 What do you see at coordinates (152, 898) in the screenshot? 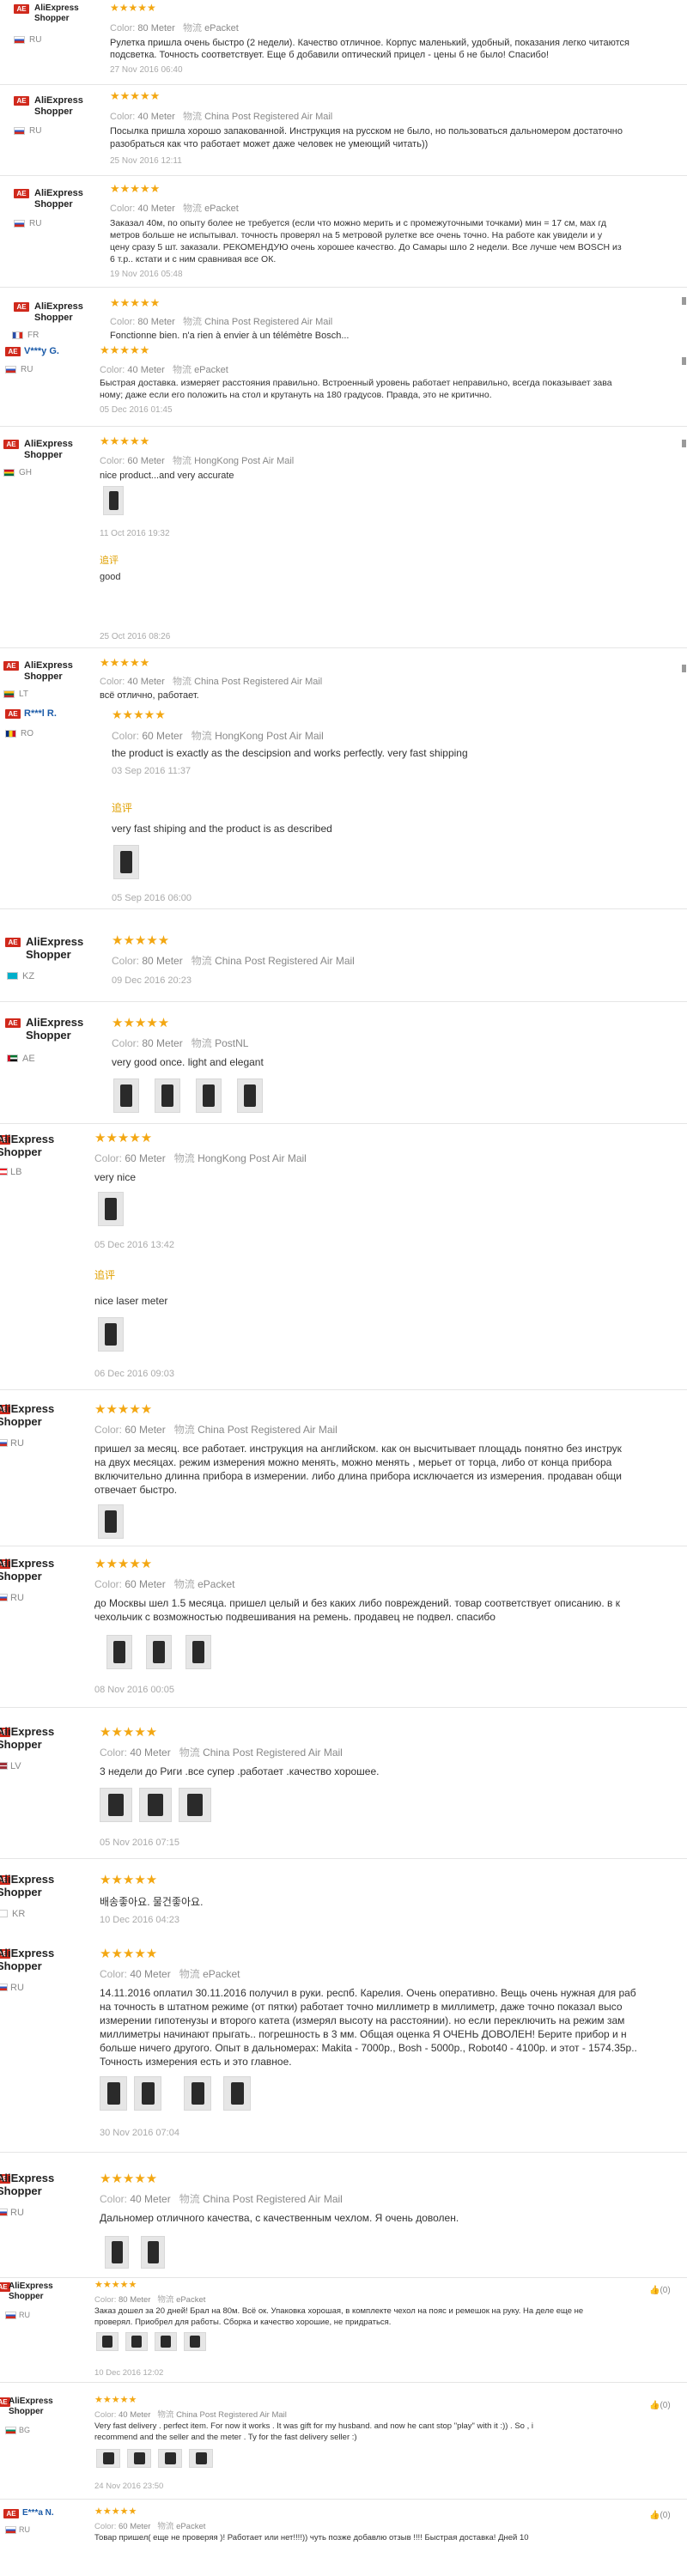
I see `followup-date: 05 Sep 2016 06:00` at bounding box center [152, 898].